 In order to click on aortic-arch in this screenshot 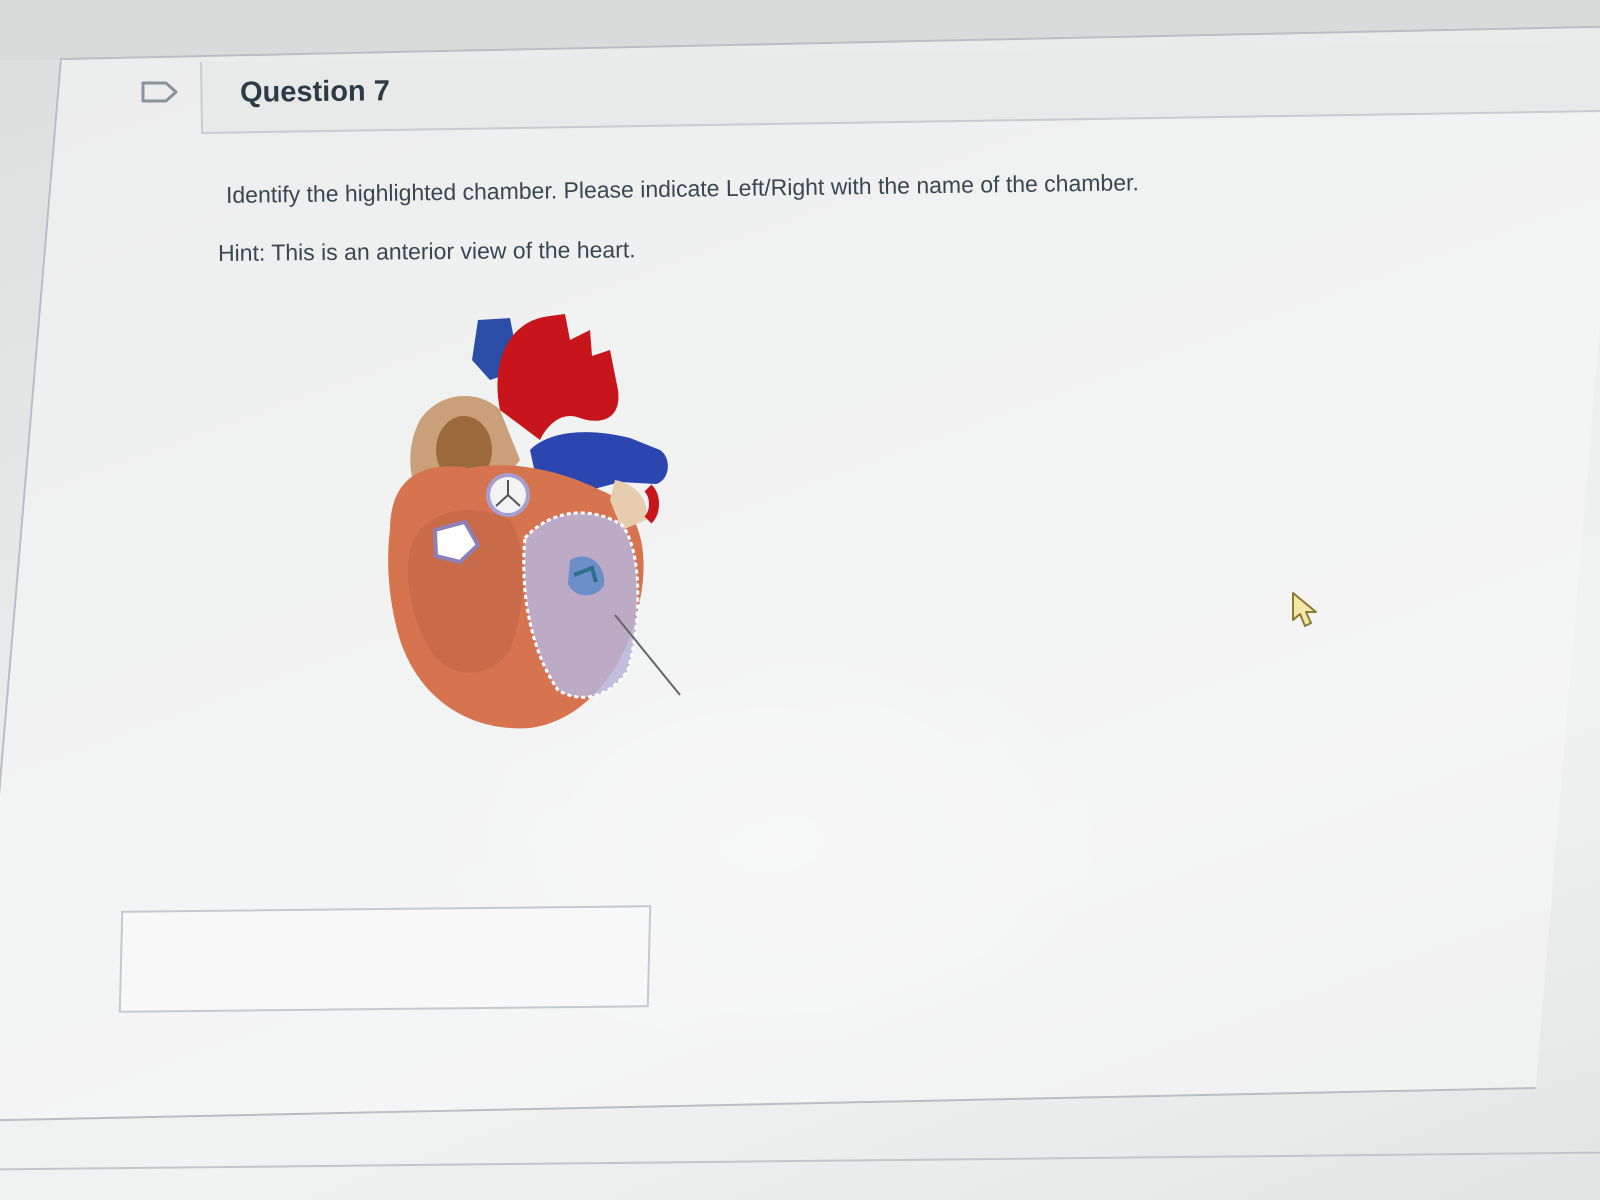, I will do `click(558, 377)`.